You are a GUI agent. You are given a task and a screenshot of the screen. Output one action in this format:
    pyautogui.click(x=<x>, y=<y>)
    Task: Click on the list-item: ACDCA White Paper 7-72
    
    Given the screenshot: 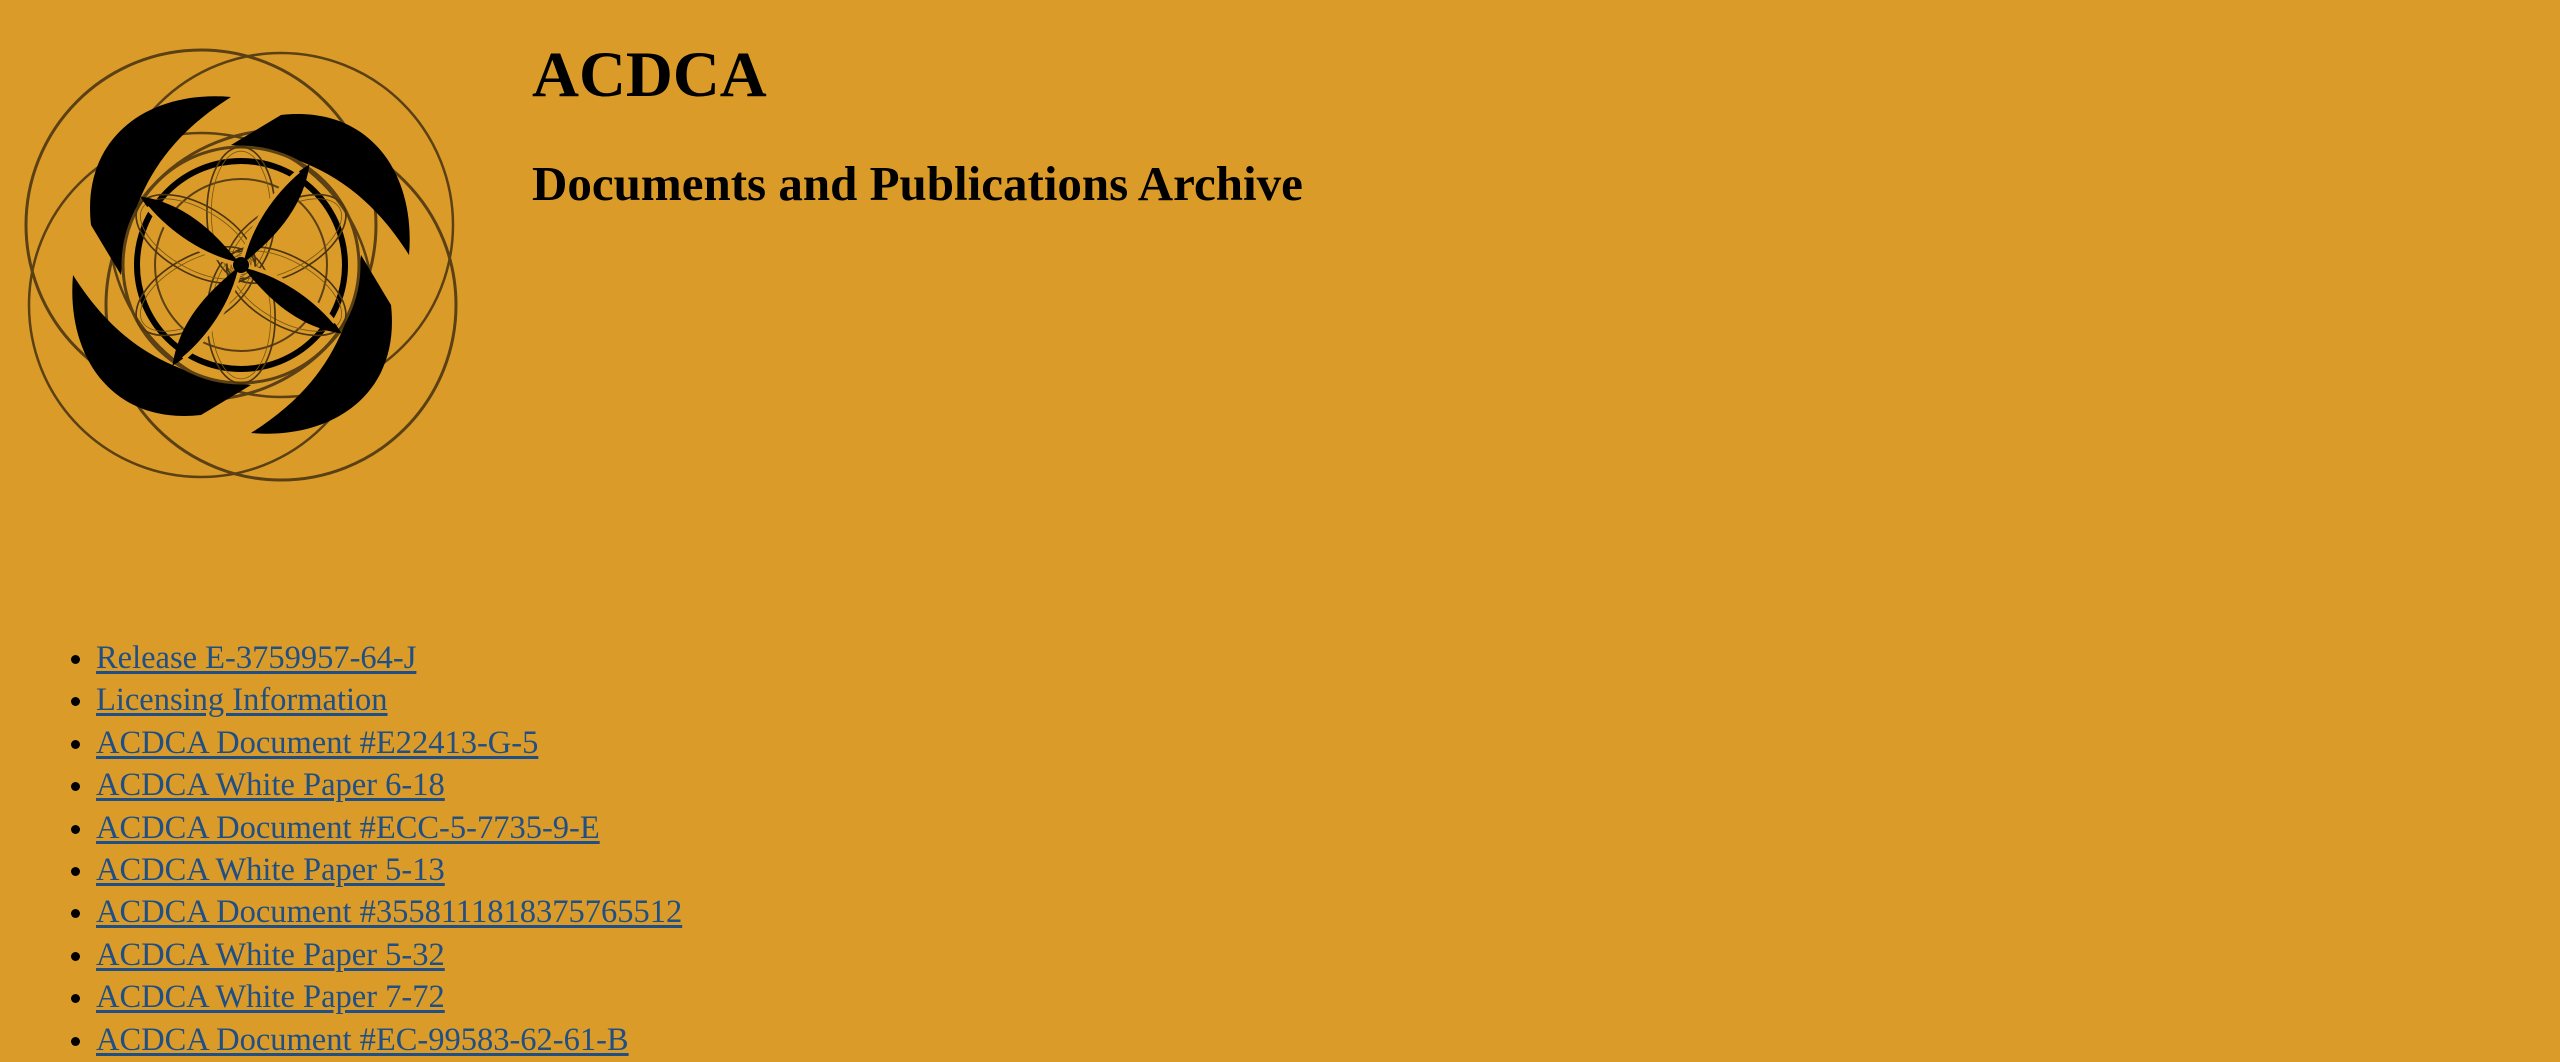 What is the action you would take?
    pyautogui.click(x=389, y=997)
    